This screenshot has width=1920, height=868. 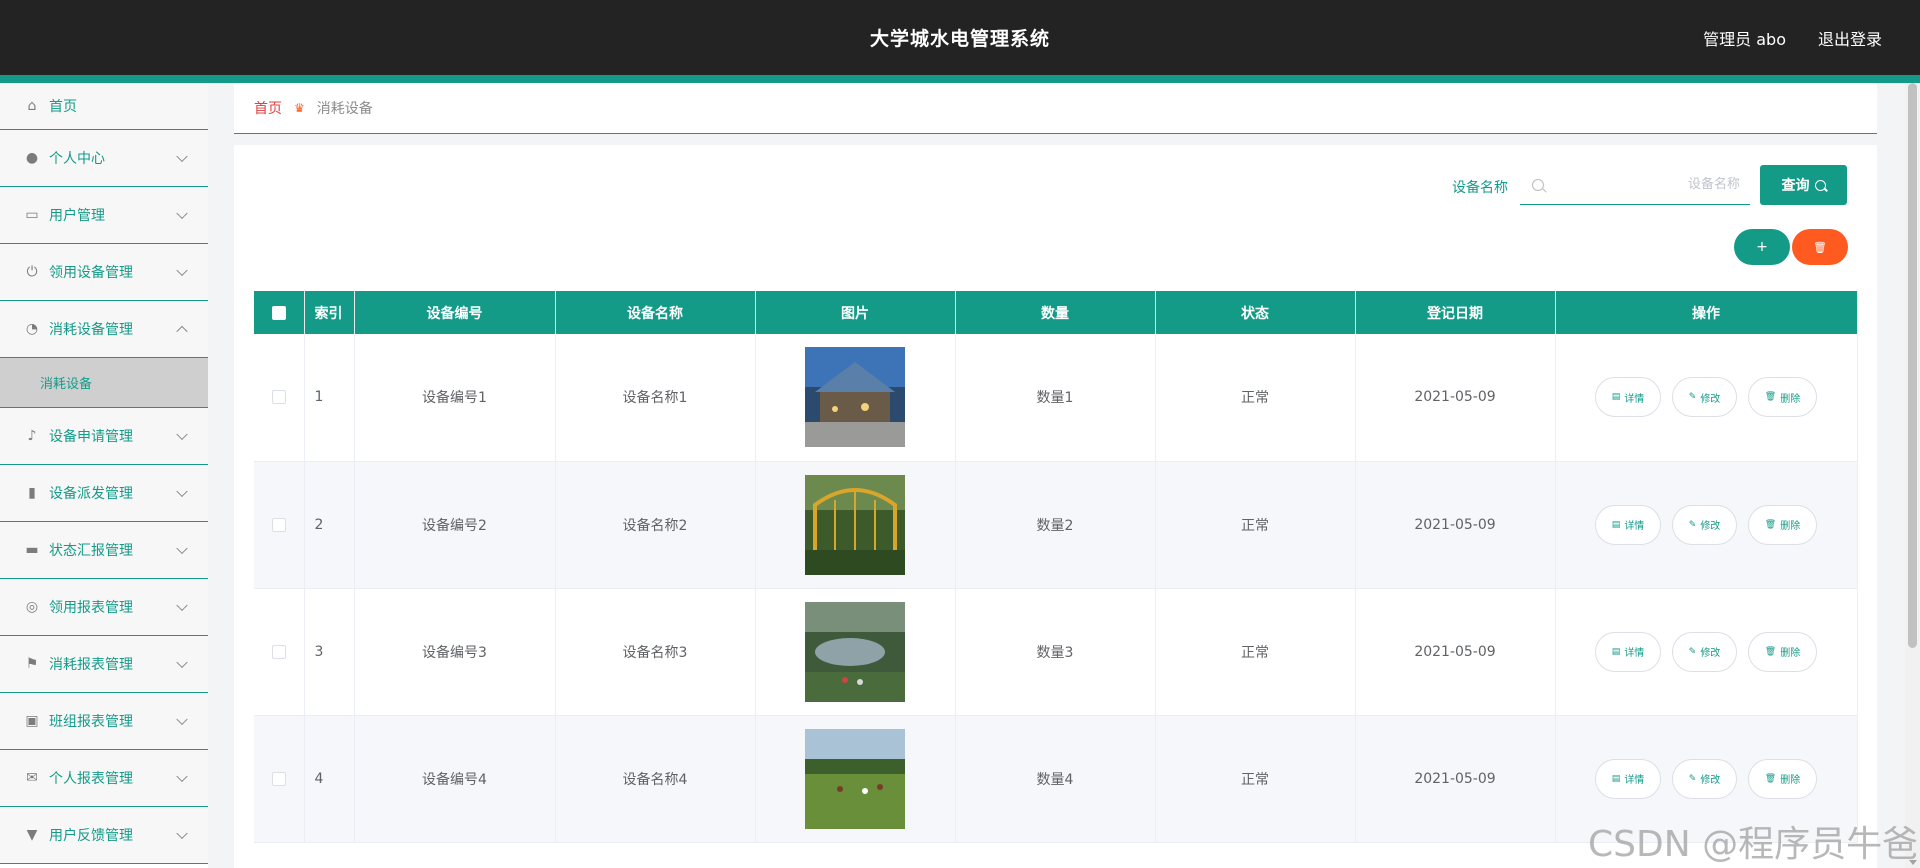 I want to click on sidebar-item-equipment-dispatch: ▮ 设备派发管理, so click(x=104, y=493).